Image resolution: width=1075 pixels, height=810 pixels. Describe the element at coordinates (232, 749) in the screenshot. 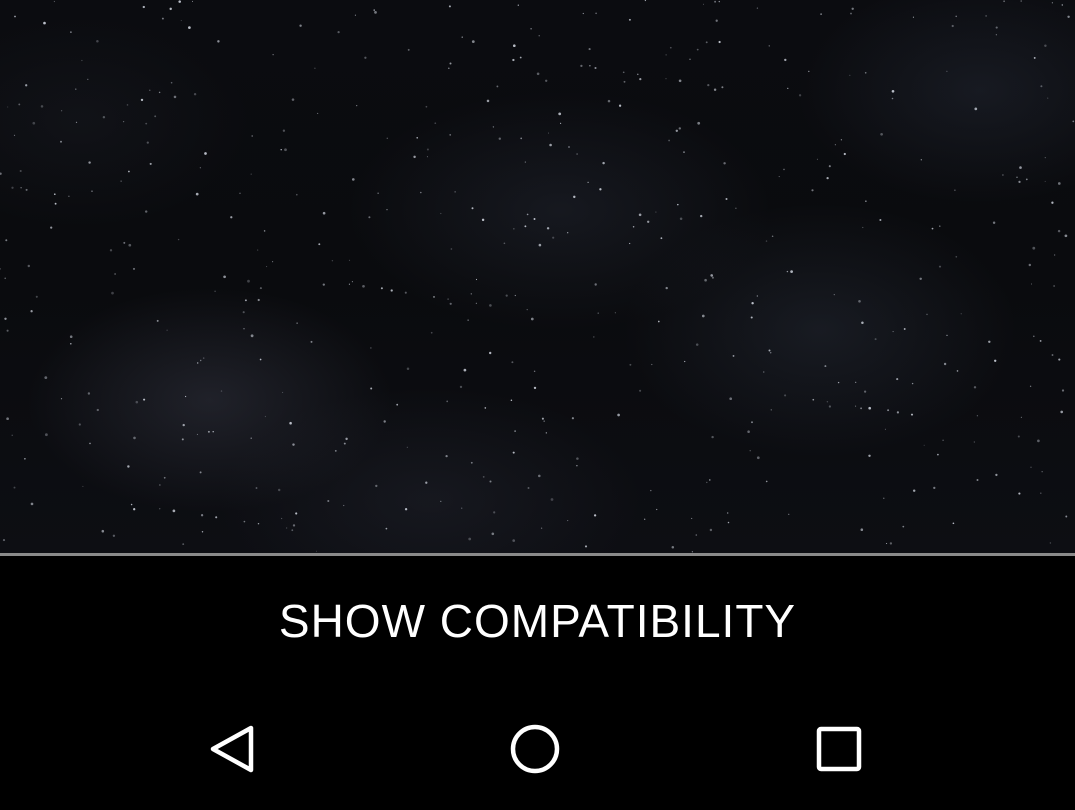

I see `back-button` at that location.